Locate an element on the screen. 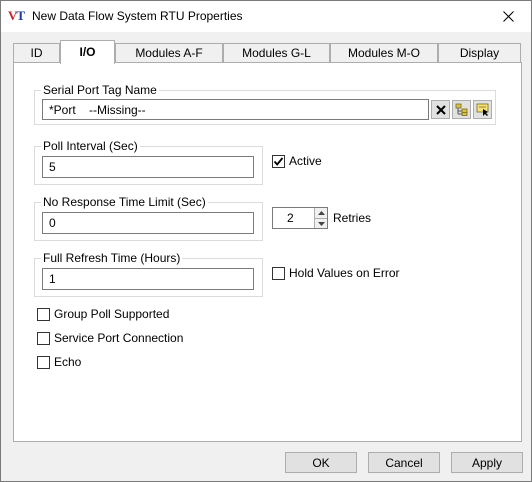 The height and width of the screenshot is (482, 532). group-poll-label: Group Poll Supported is located at coordinates (112, 314).